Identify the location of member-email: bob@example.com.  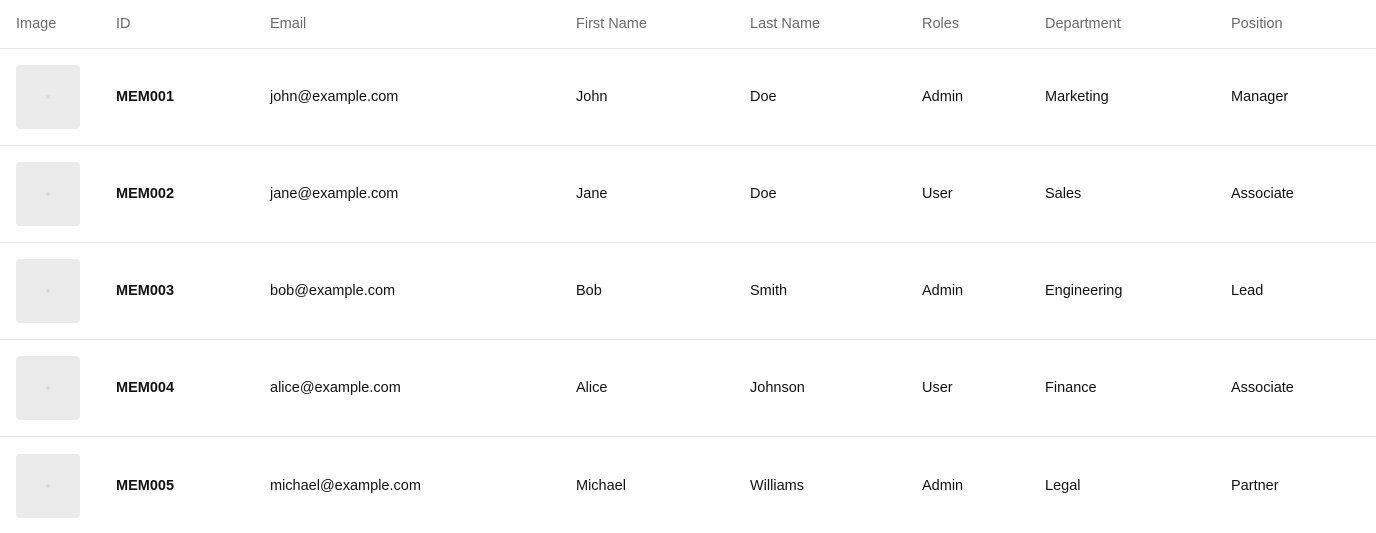
(333, 291).